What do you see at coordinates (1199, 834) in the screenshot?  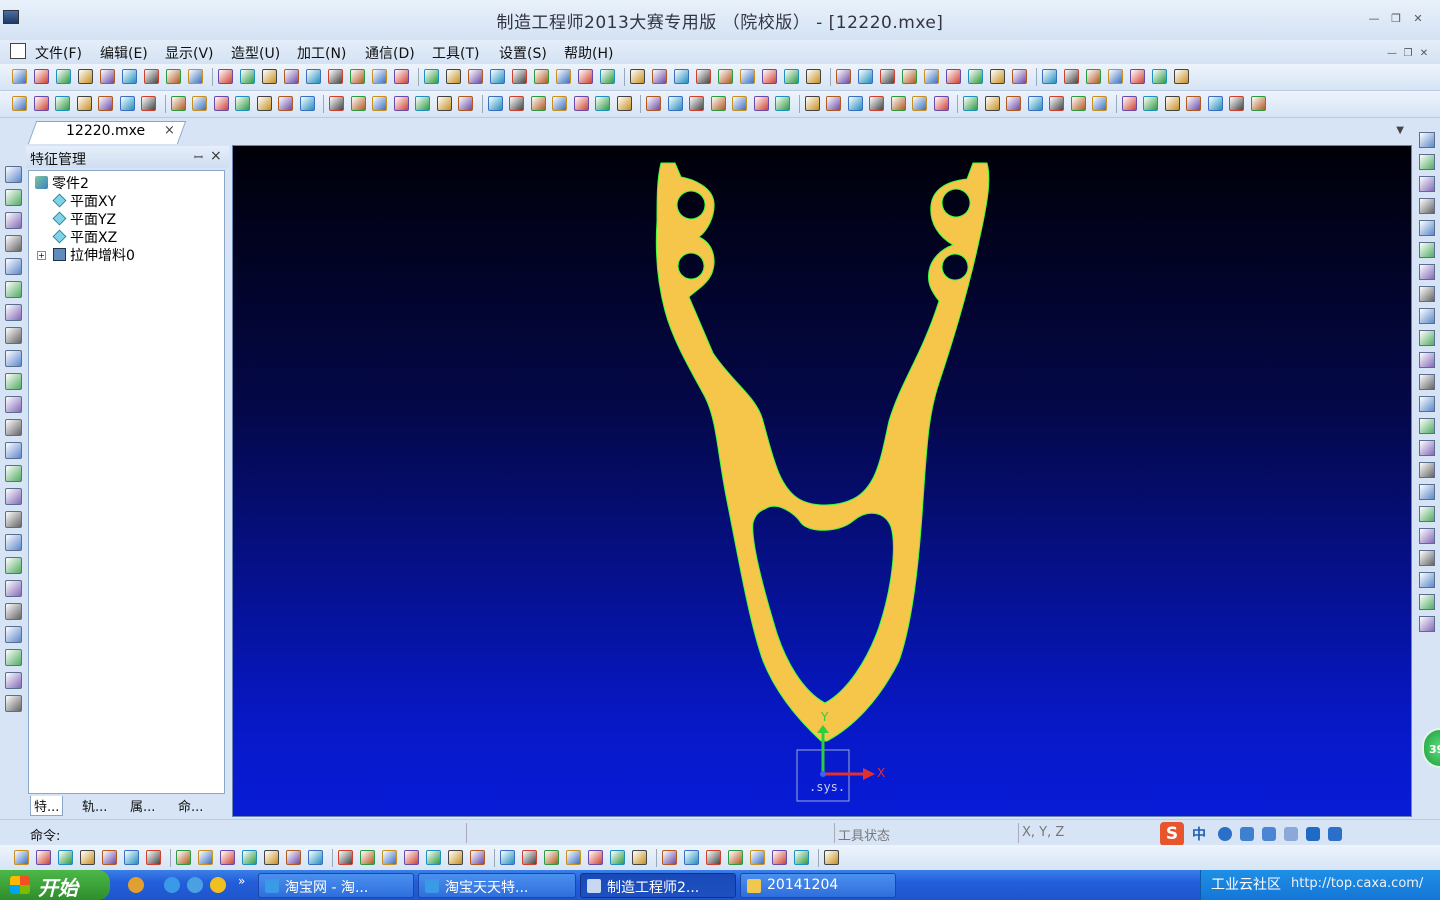 I see `ime-language-toggle: 中` at bounding box center [1199, 834].